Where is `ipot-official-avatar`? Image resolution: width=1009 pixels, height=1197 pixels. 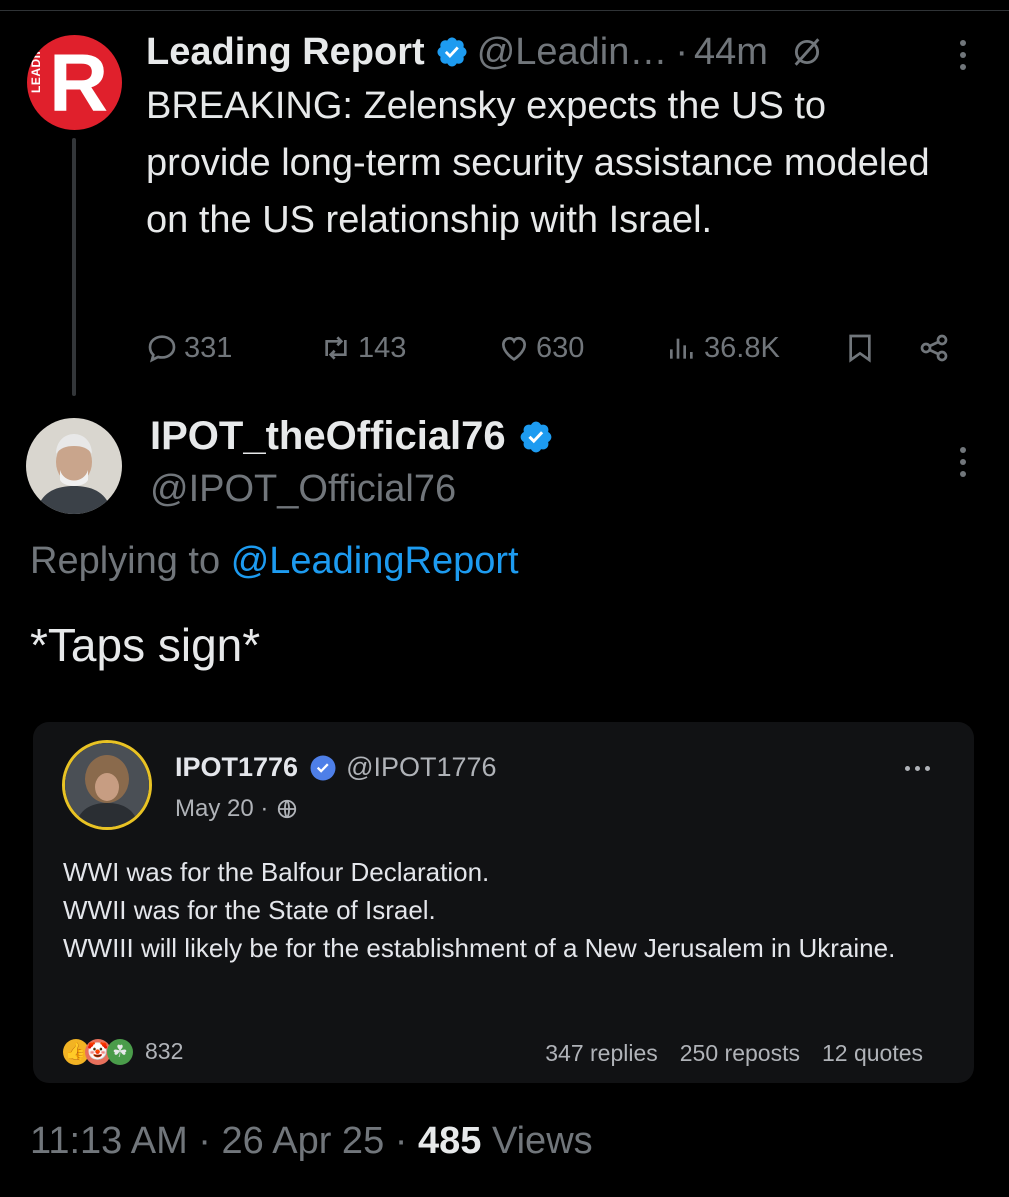 ipot-official-avatar is located at coordinates (74, 466).